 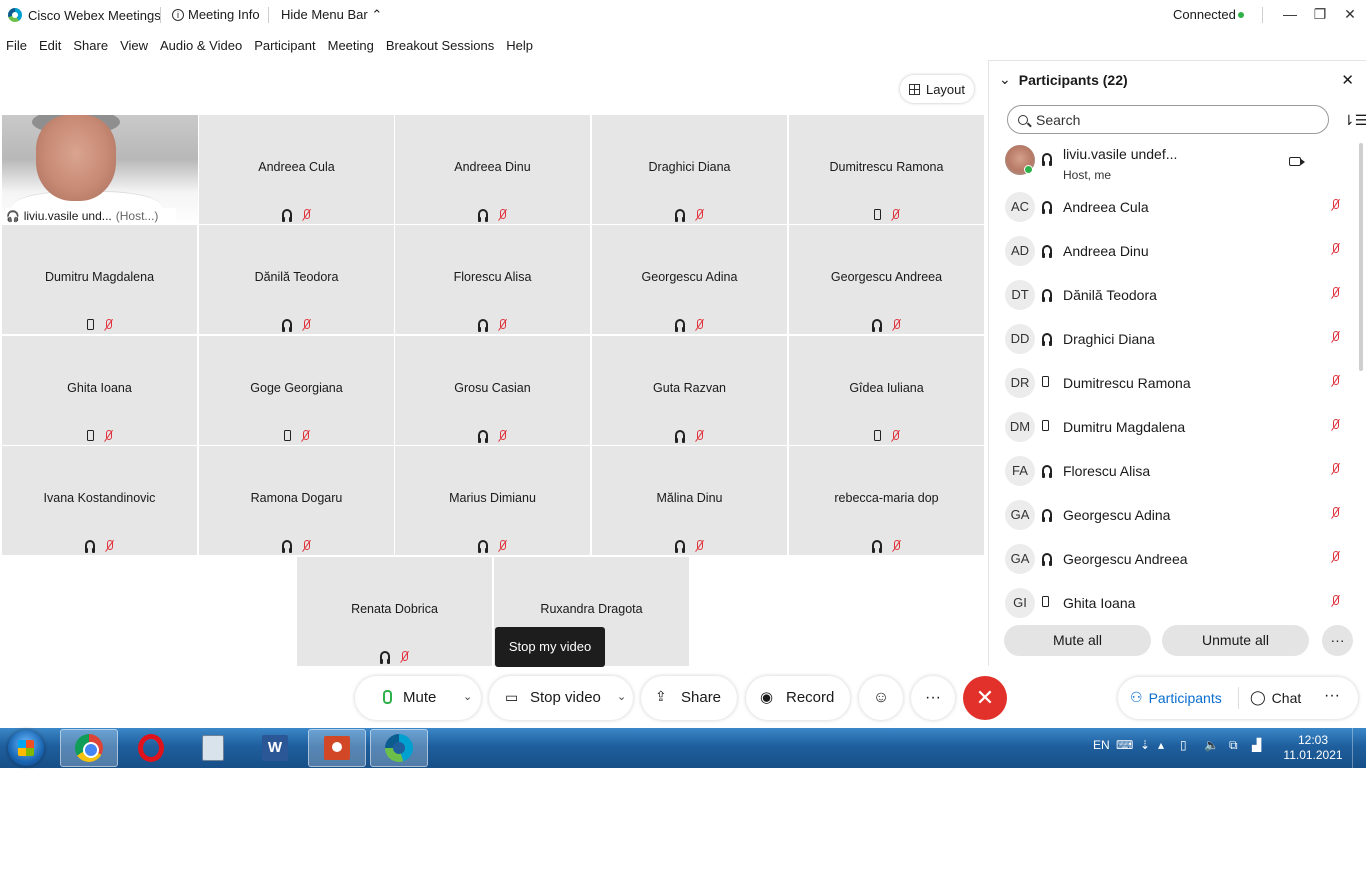 I want to click on participant-row: GI Ghita Ioana, so click(x=1175, y=600).